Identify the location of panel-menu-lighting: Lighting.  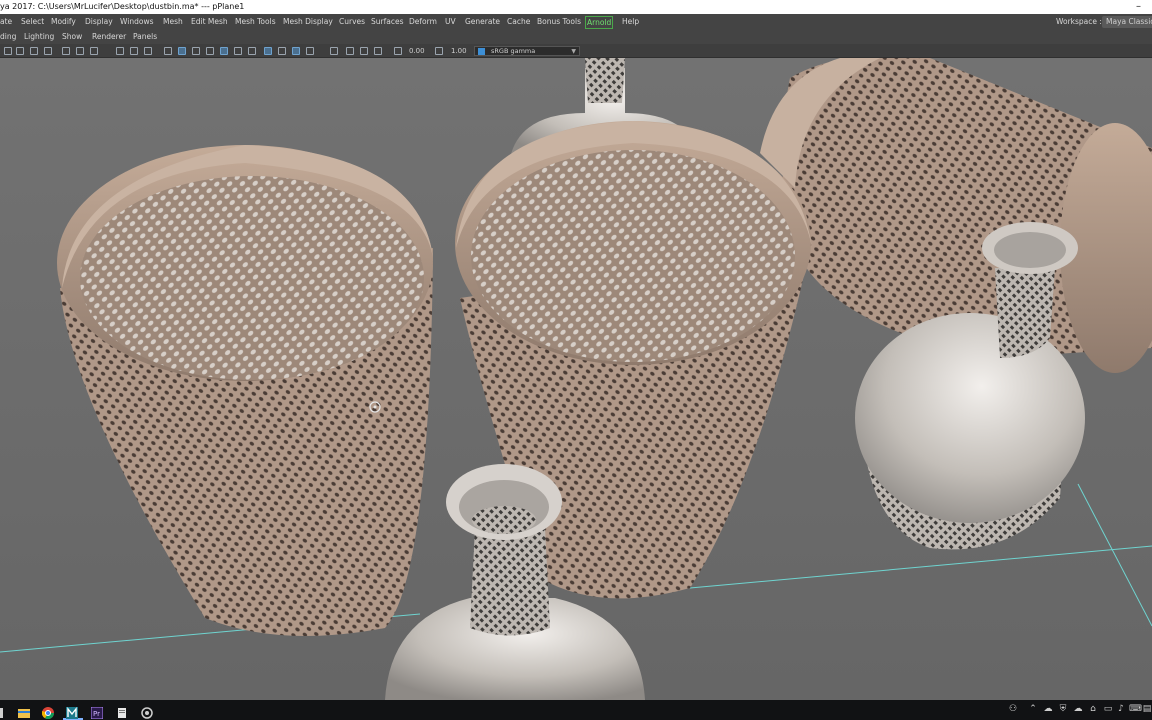
(39, 37).